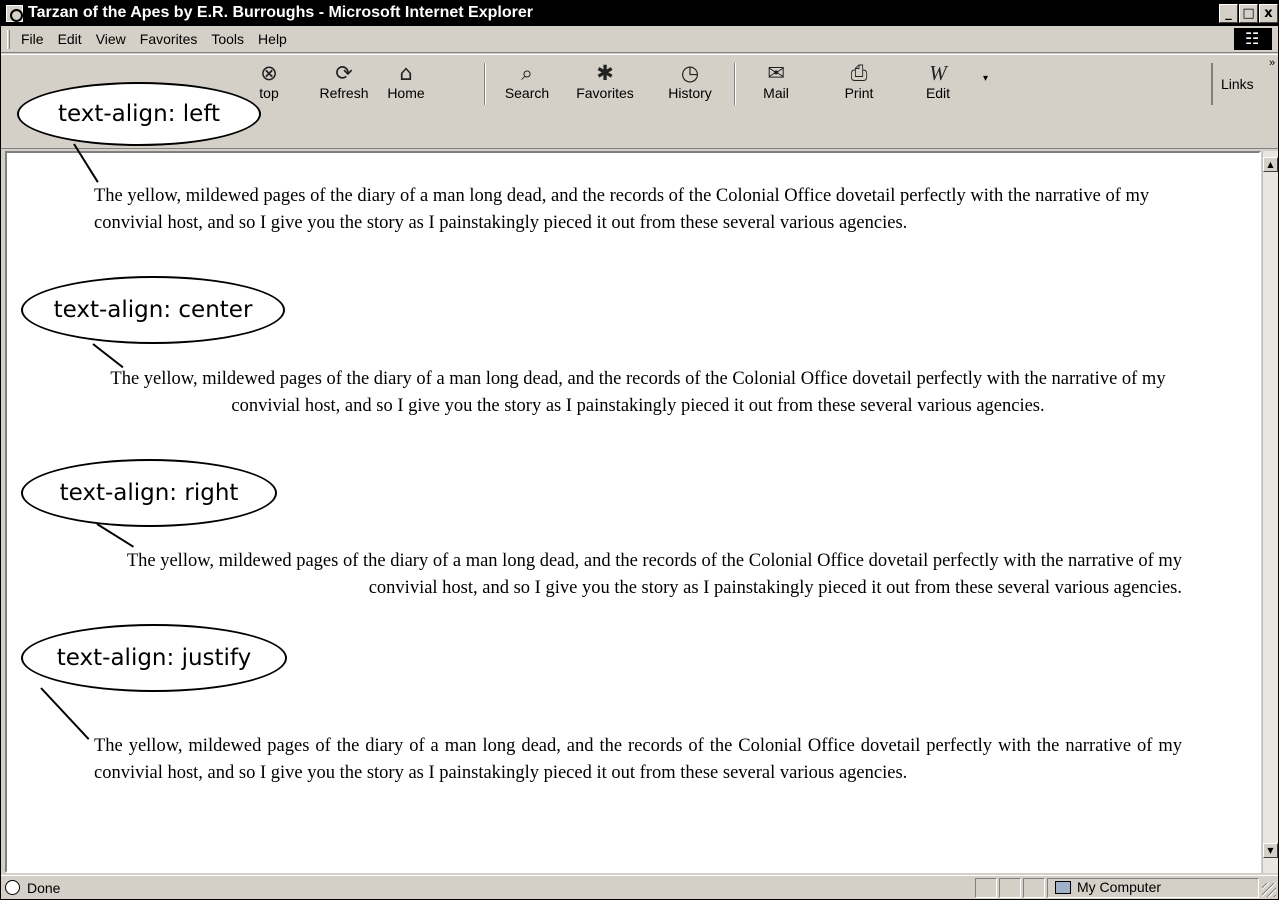  Describe the element at coordinates (269, 73) in the screenshot. I see `stop-icon: ⊗` at that location.